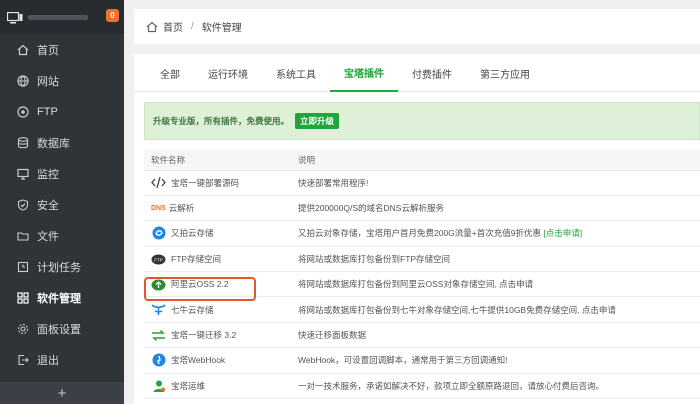 This screenshot has height=404, width=700. Describe the element at coordinates (23, 329) in the screenshot. I see `gear-icon` at that location.